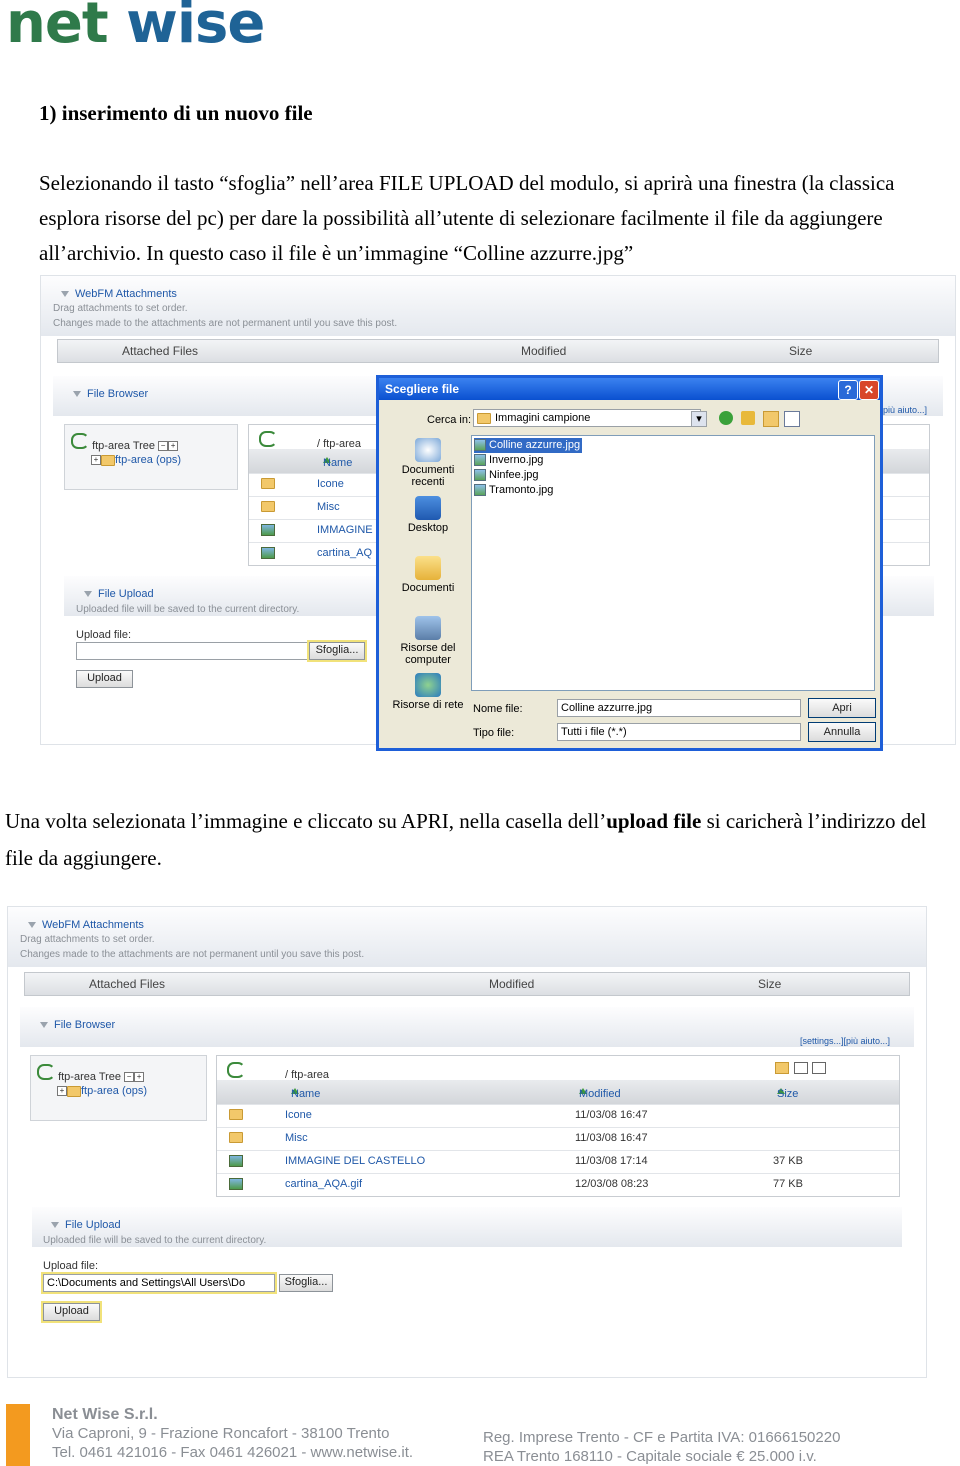 Image resolution: width=960 pixels, height=1466 pixels. I want to click on file-item: Inverno.jpg, so click(508, 460).